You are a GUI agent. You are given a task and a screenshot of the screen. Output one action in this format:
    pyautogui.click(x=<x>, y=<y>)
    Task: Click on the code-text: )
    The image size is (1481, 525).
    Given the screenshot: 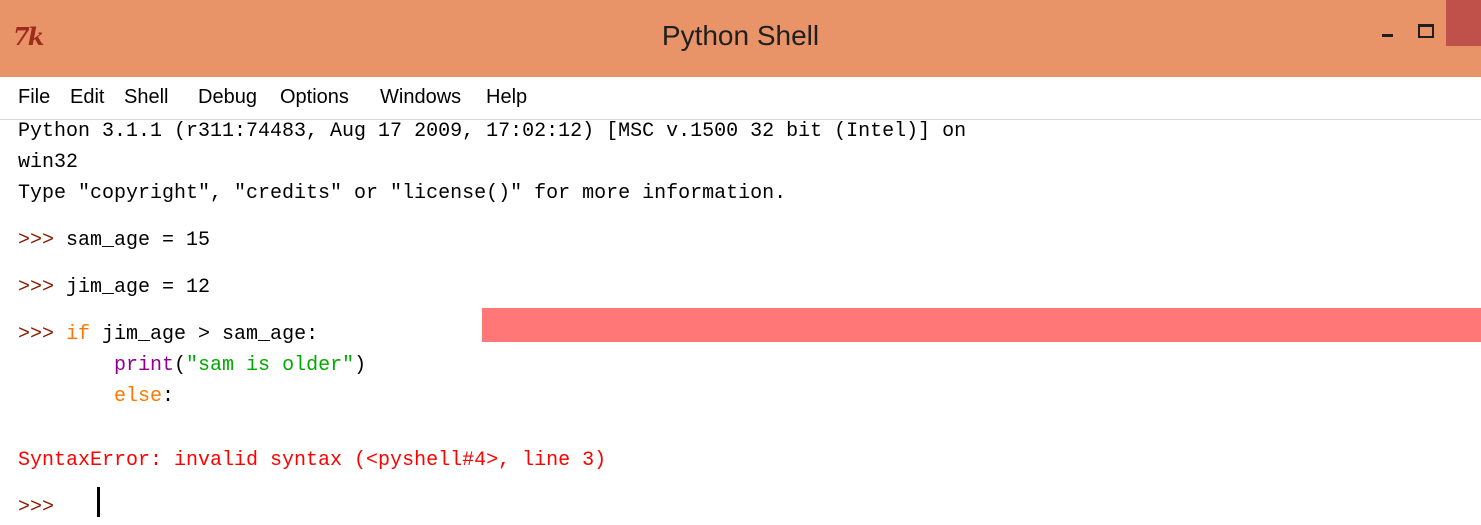 What is the action you would take?
    pyautogui.click(x=360, y=365)
    